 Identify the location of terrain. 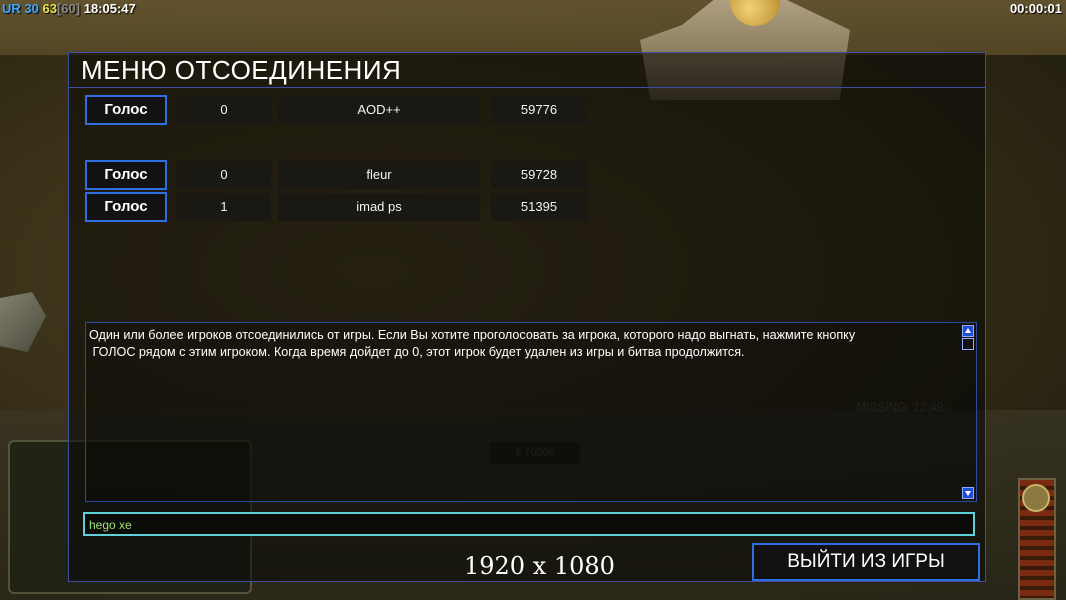
(533, 27).